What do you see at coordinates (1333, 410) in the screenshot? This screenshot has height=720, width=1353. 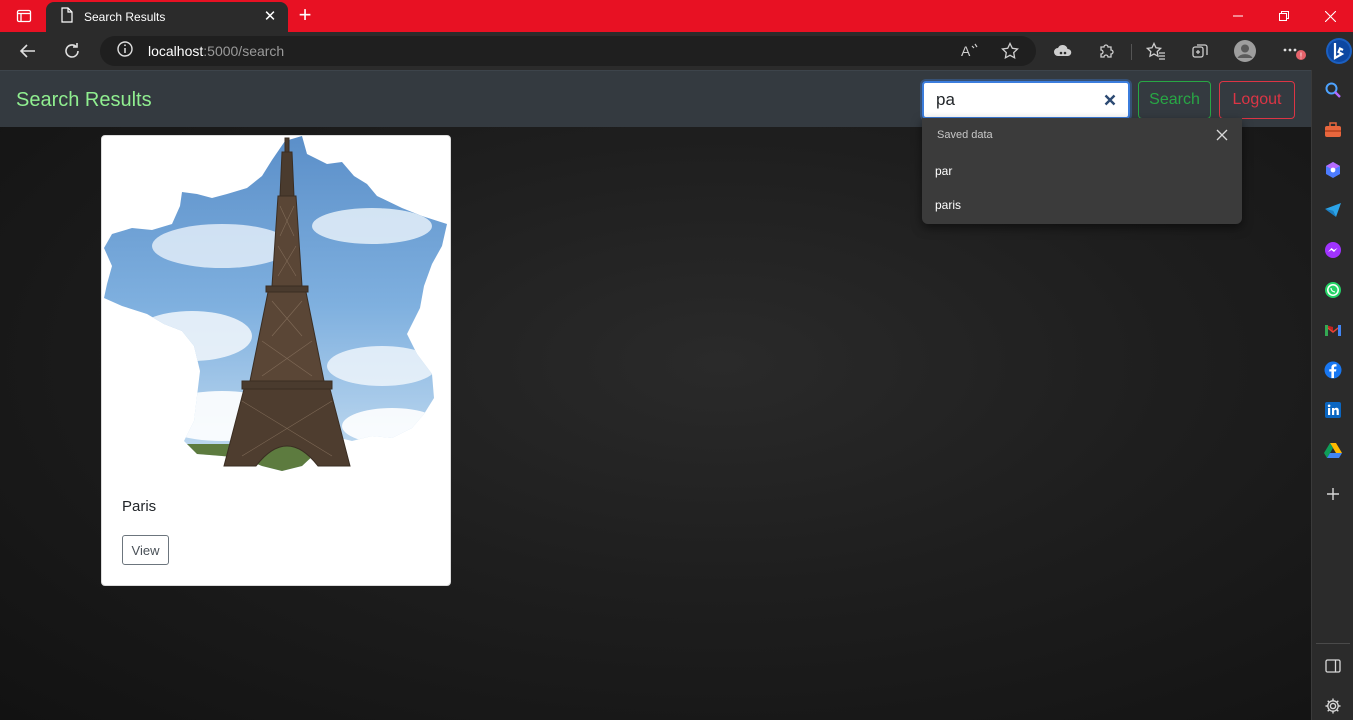 I see `linkedin-icon` at bounding box center [1333, 410].